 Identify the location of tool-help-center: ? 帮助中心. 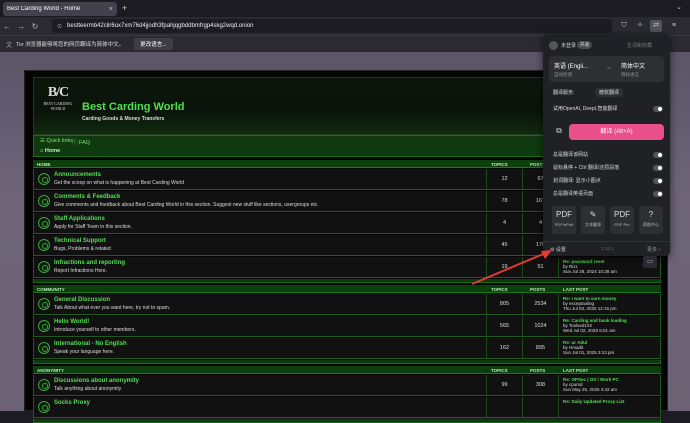
(651, 220).